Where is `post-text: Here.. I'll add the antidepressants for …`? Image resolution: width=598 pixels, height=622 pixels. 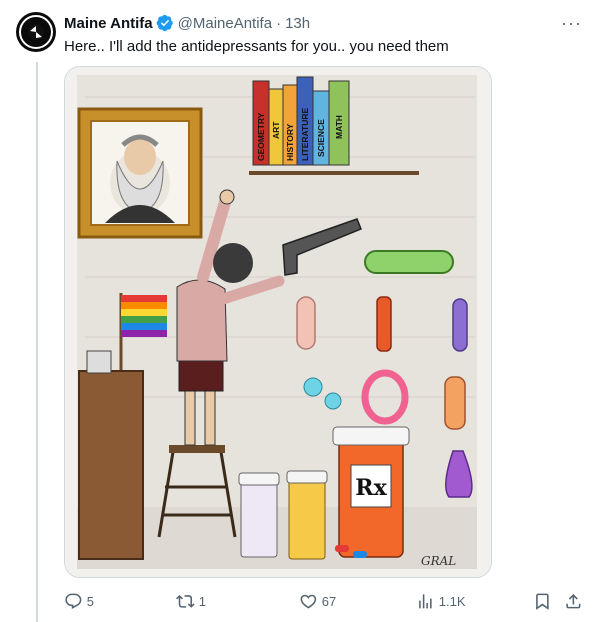
post-text: Here.. I'll add the antidepressants for … is located at coordinates (256, 46).